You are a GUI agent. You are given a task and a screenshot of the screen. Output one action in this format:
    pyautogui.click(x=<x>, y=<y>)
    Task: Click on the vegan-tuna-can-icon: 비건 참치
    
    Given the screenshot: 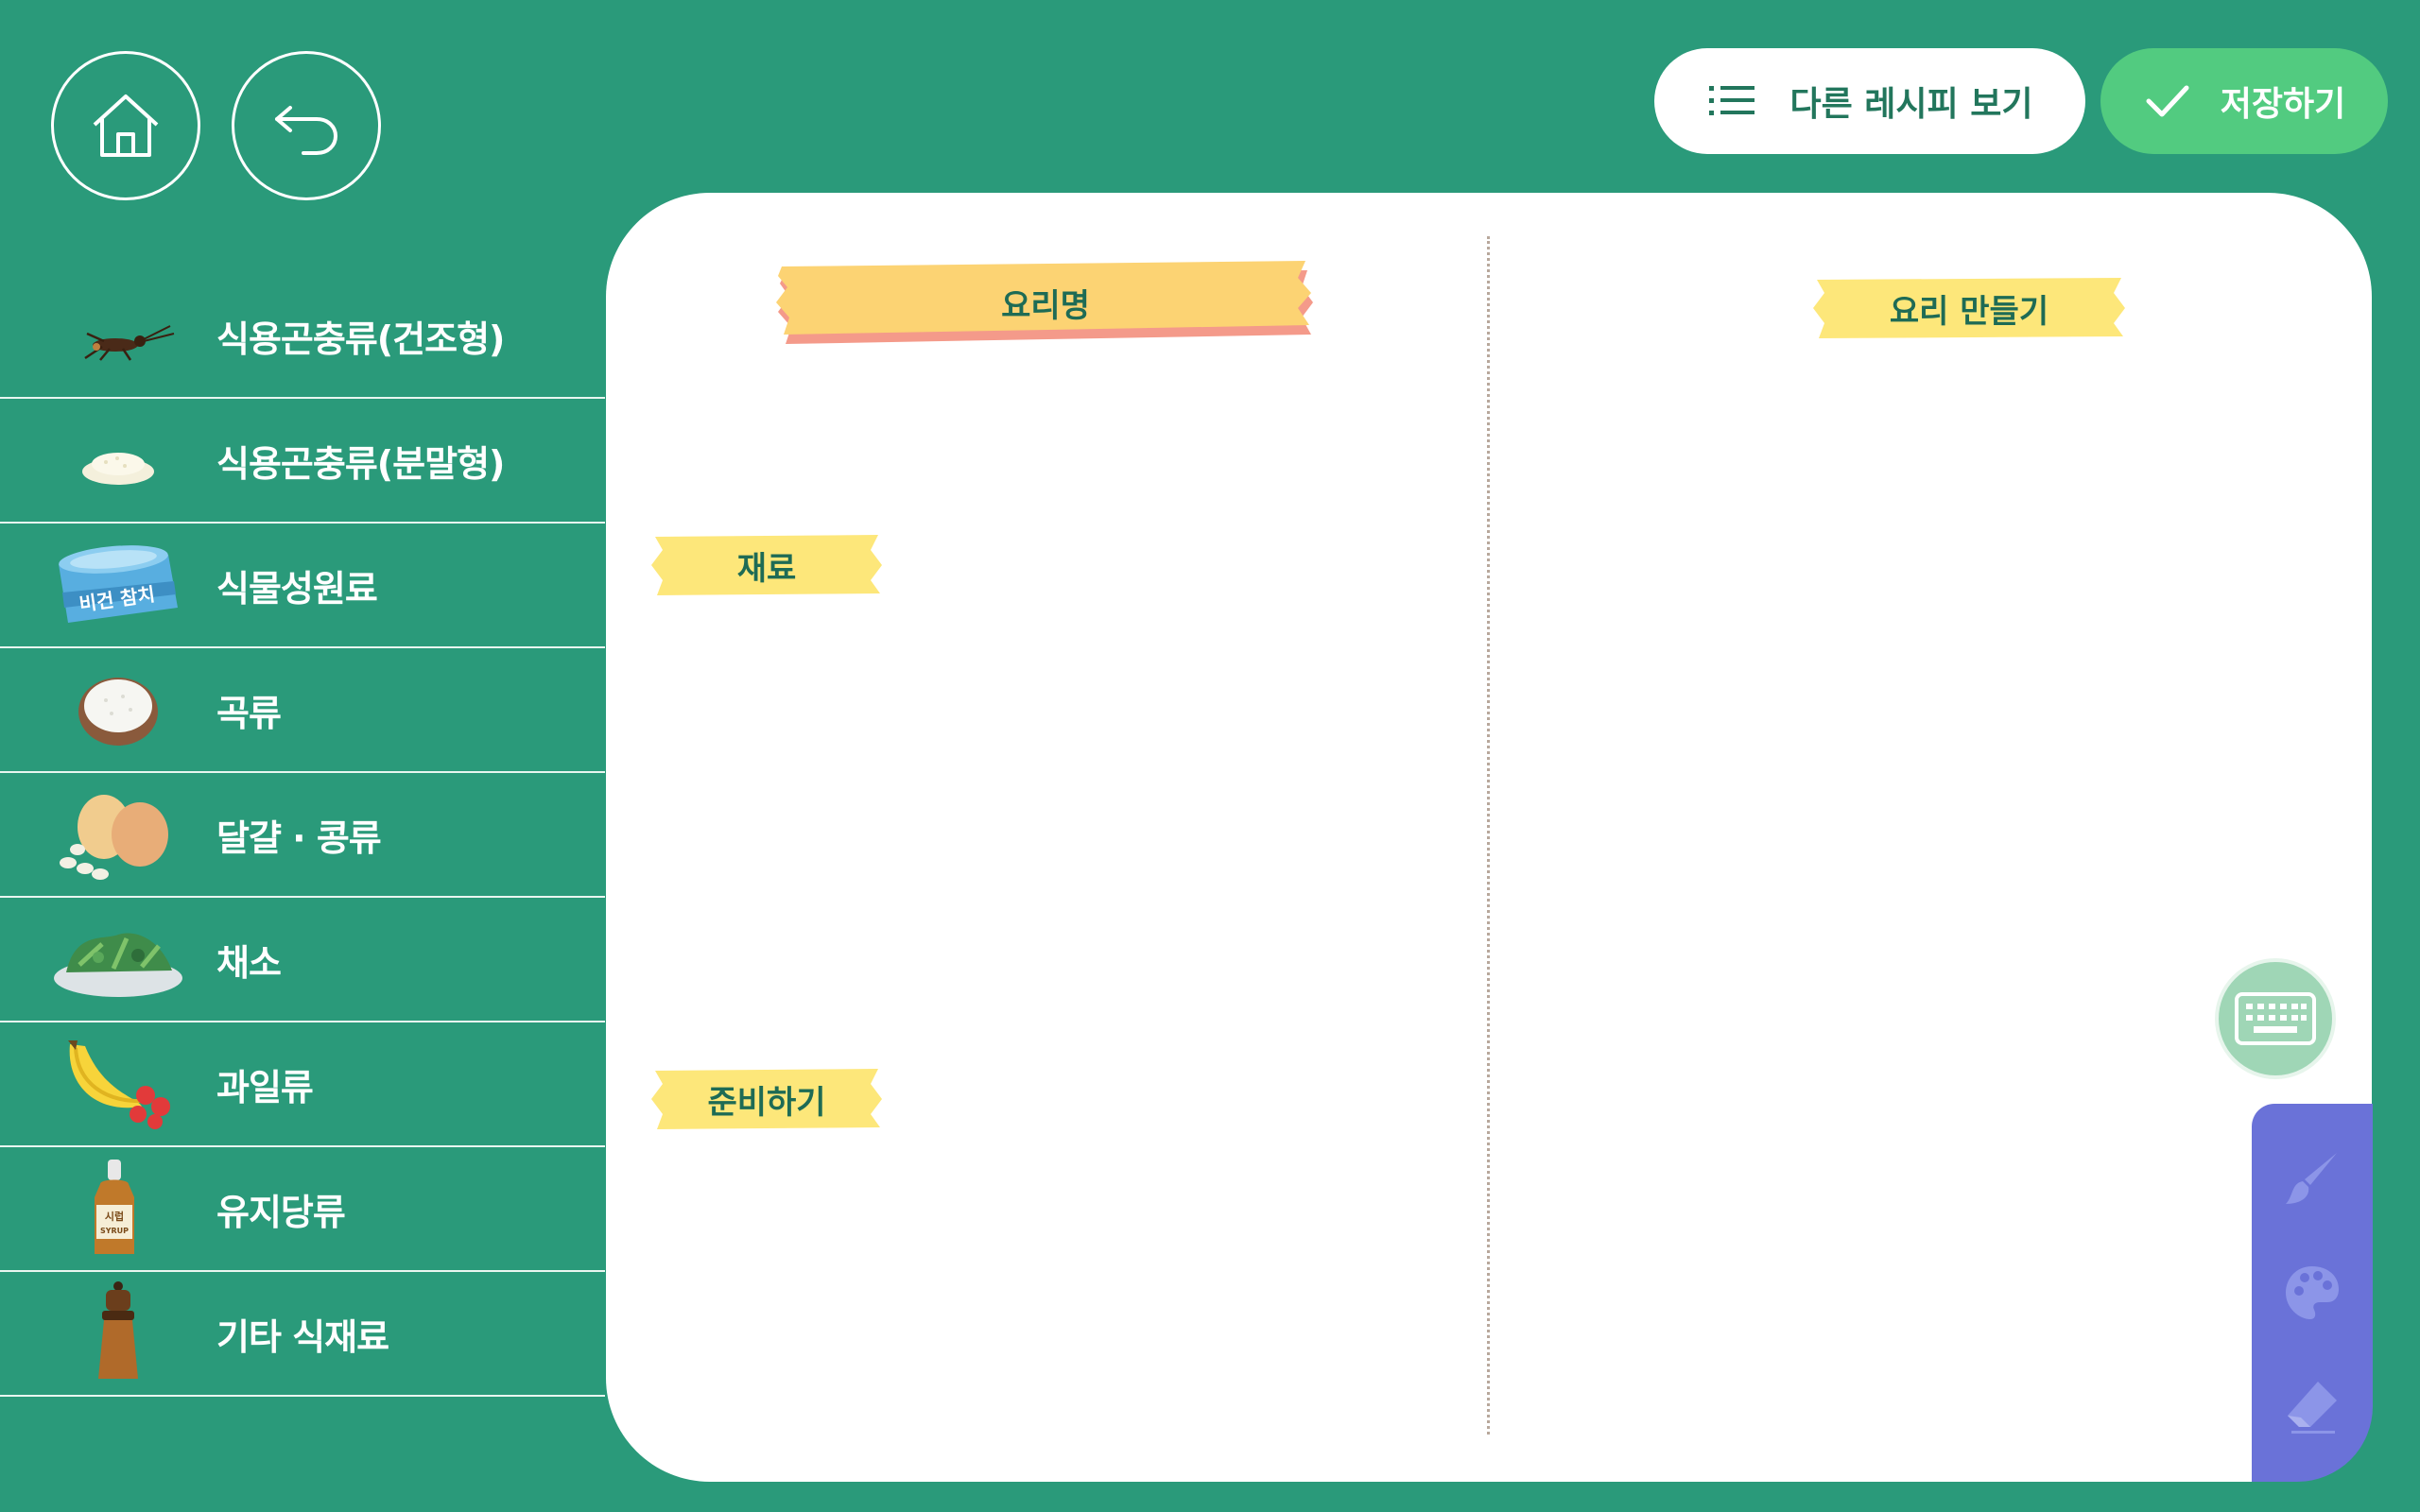 What is the action you would take?
    pyautogui.click(x=119, y=584)
    